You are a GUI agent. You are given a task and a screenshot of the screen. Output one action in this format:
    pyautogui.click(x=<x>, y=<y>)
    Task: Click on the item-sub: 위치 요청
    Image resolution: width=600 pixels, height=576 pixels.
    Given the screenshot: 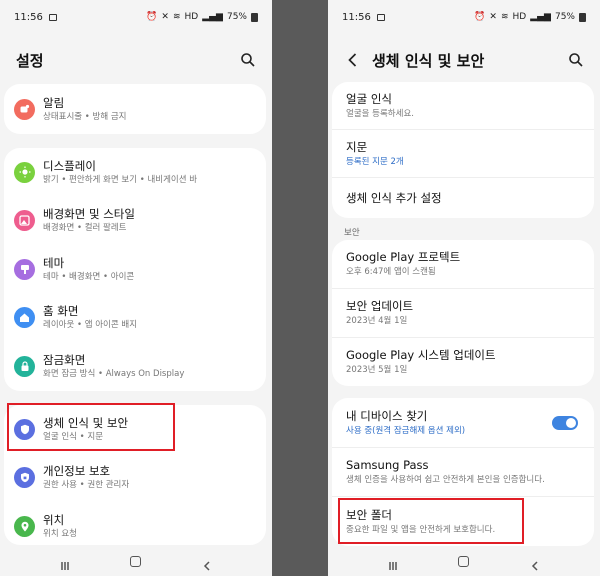 What is the action you would take?
    pyautogui.click(x=60, y=533)
    